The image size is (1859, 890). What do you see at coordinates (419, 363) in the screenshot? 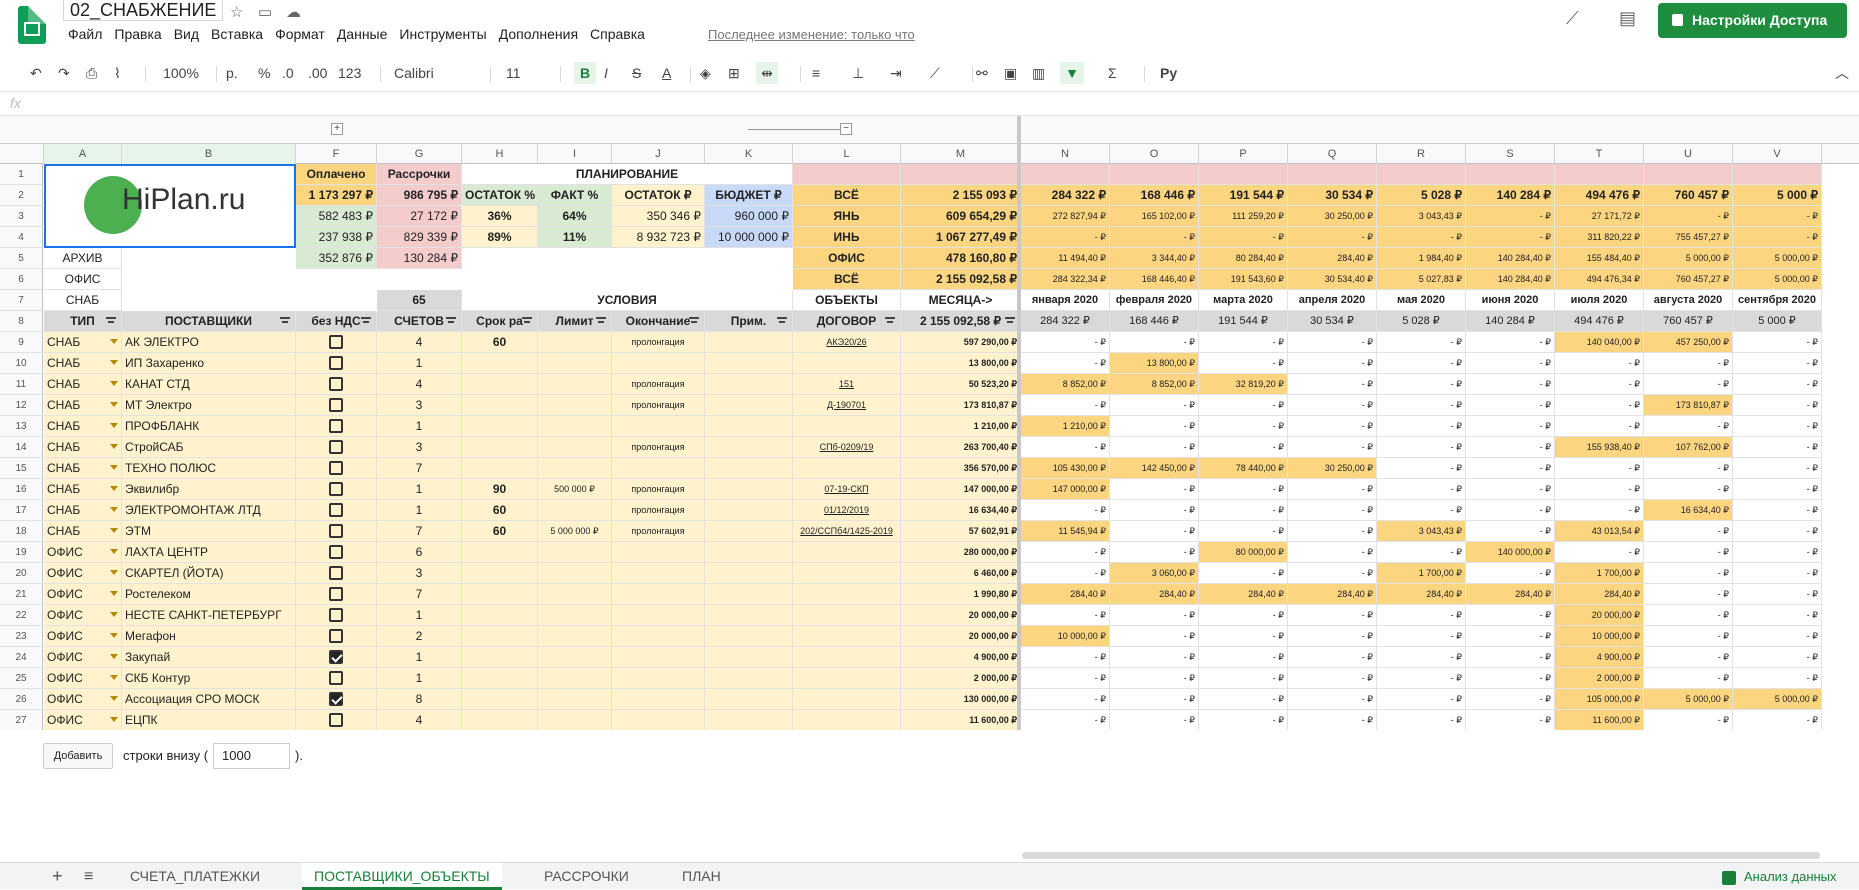
I see `invoice-count: 1` at bounding box center [419, 363].